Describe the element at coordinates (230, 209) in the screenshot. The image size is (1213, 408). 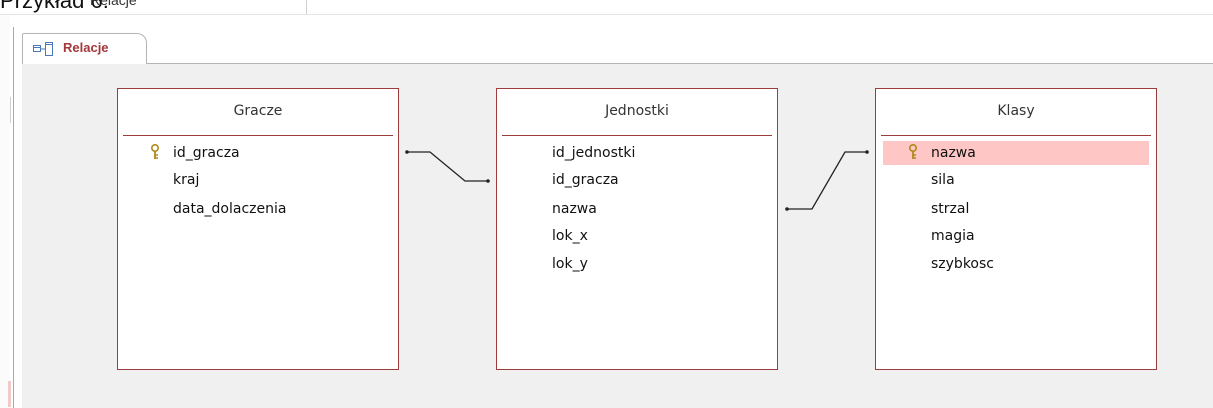
I see `field-name: data_dolaczenia` at that location.